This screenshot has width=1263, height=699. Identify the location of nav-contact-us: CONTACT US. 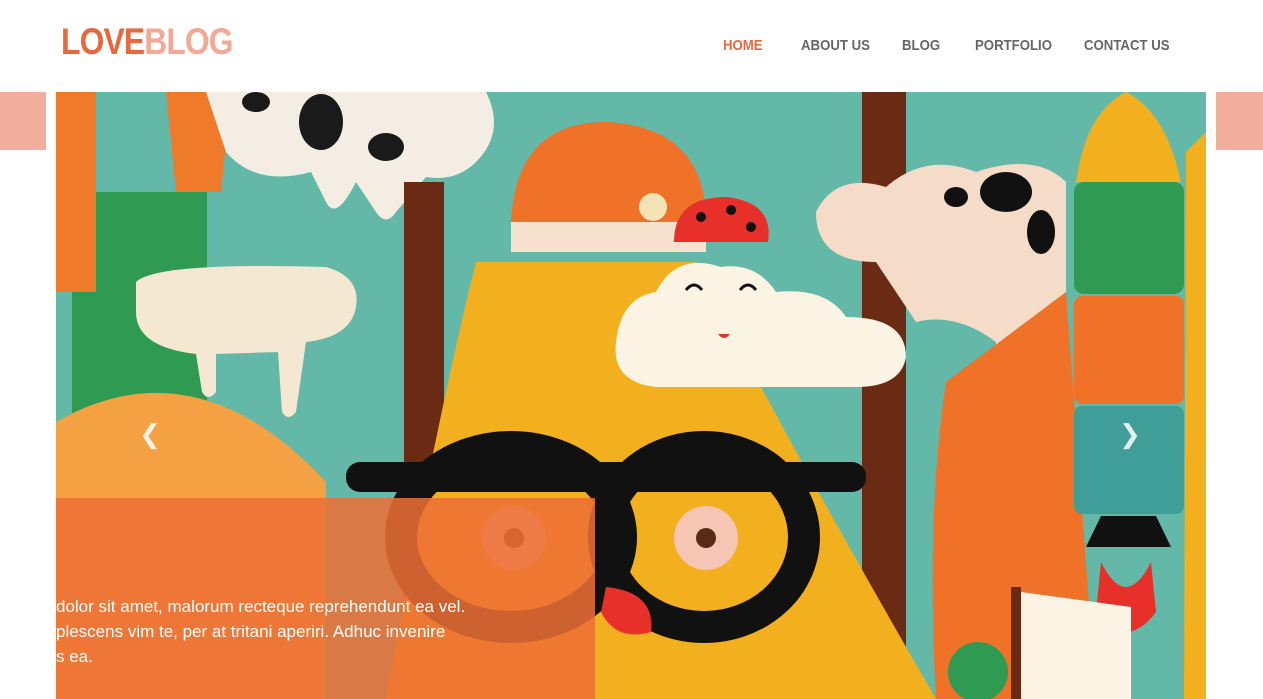
(1127, 46).